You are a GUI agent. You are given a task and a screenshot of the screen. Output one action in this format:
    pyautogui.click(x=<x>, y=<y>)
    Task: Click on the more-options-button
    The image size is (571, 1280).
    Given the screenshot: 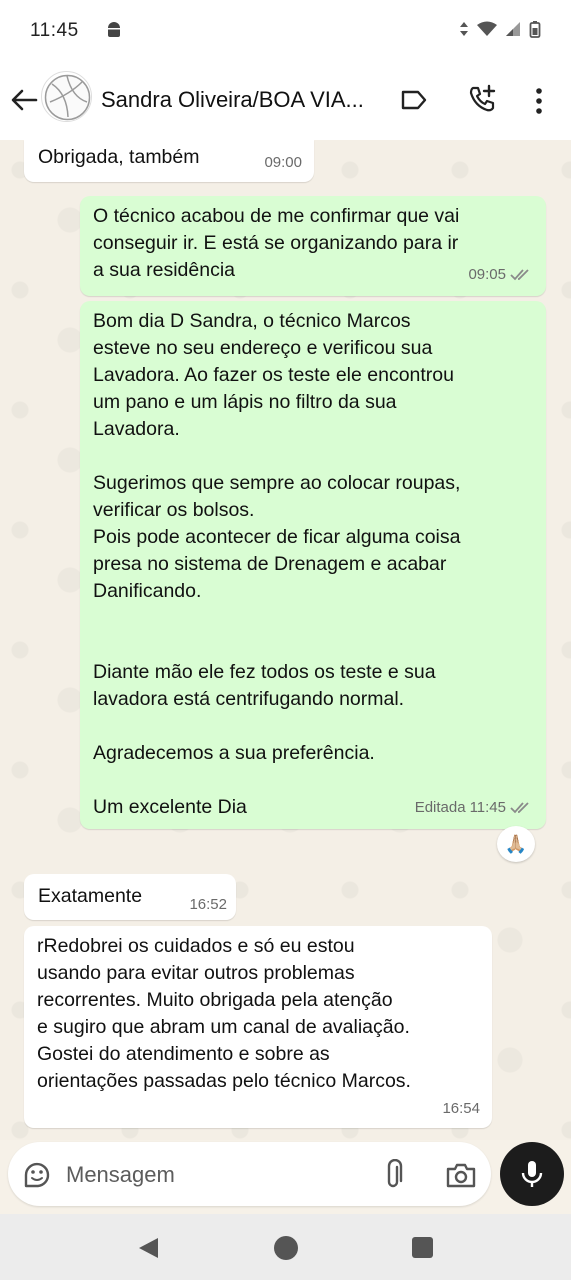 What is the action you would take?
    pyautogui.click(x=539, y=101)
    